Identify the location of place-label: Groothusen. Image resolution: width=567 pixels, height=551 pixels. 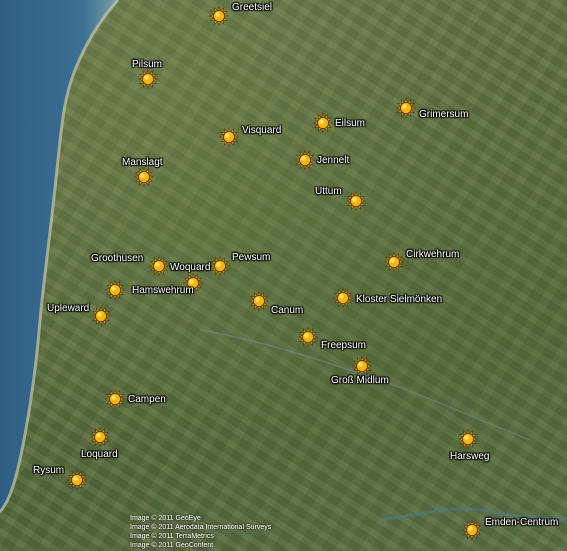
(117, 259).